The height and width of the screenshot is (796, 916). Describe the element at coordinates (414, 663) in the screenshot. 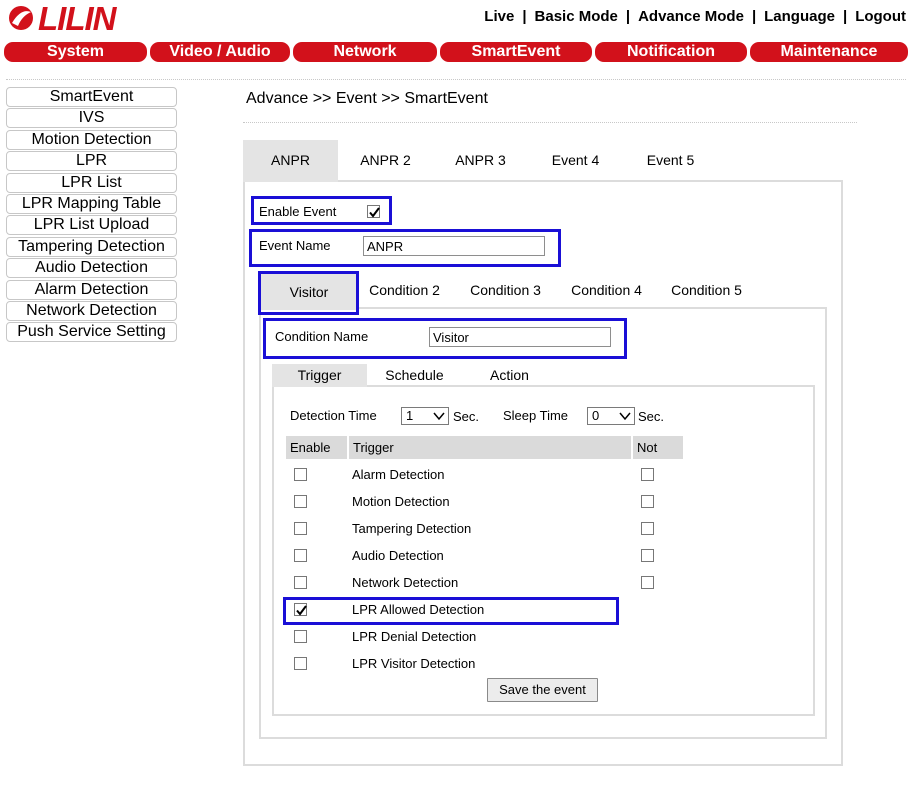

I see `trigger-label: LPR Visitor Detection` at that location.